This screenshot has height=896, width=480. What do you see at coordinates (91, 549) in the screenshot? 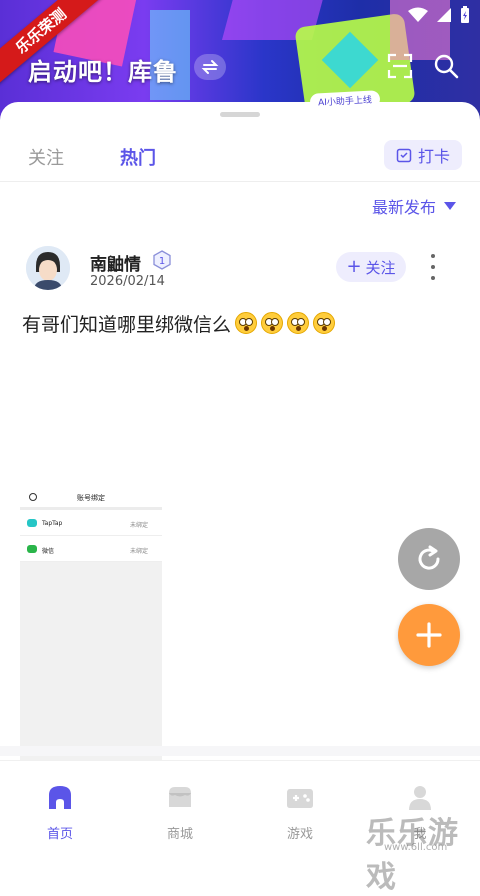
I see `image-row: 微信 未绑定` at bounding box center [91, 549].